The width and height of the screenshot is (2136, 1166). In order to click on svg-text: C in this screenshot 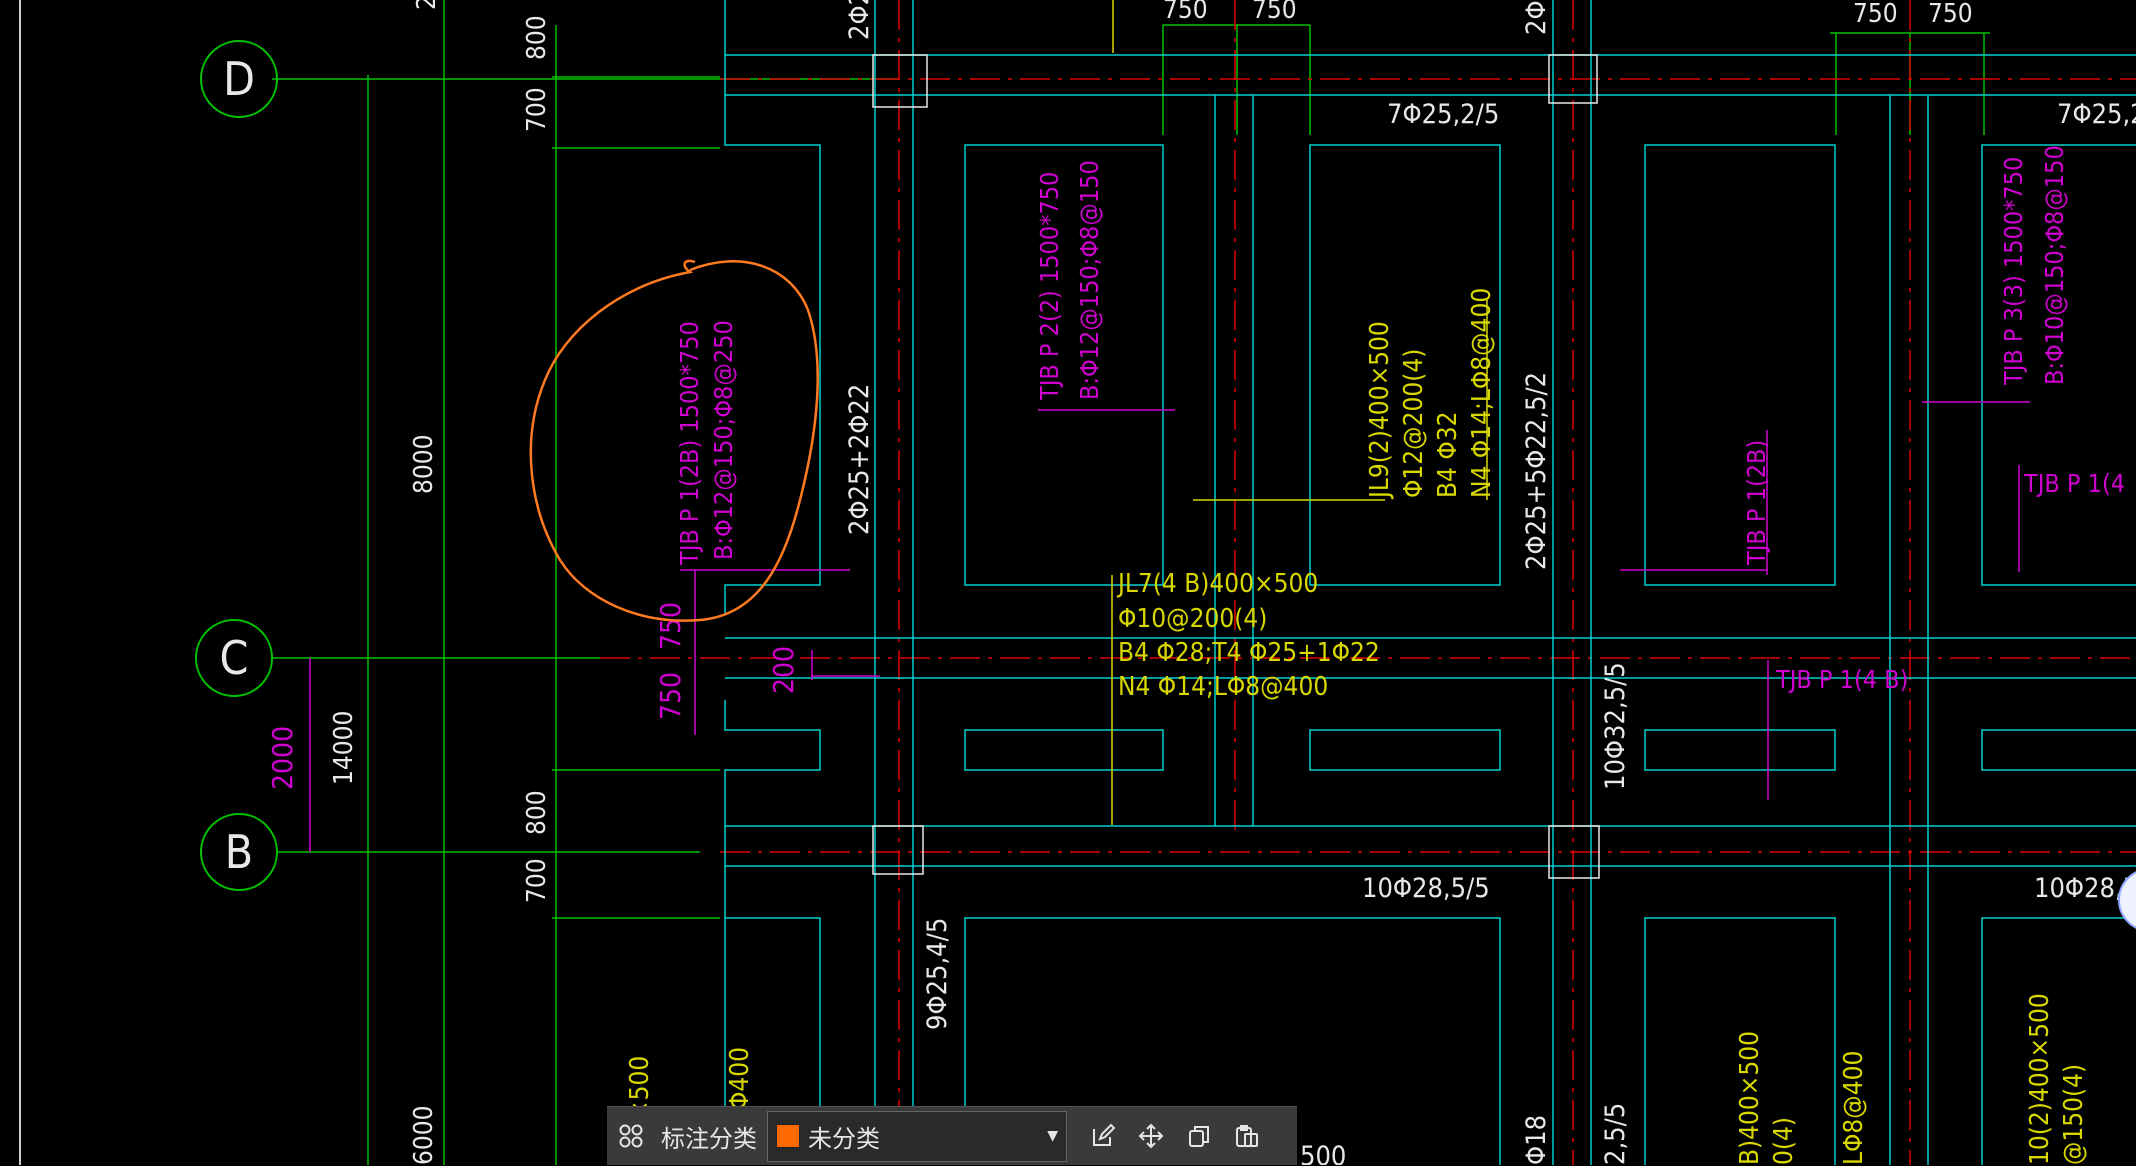, I will do `click(234, 658)`.